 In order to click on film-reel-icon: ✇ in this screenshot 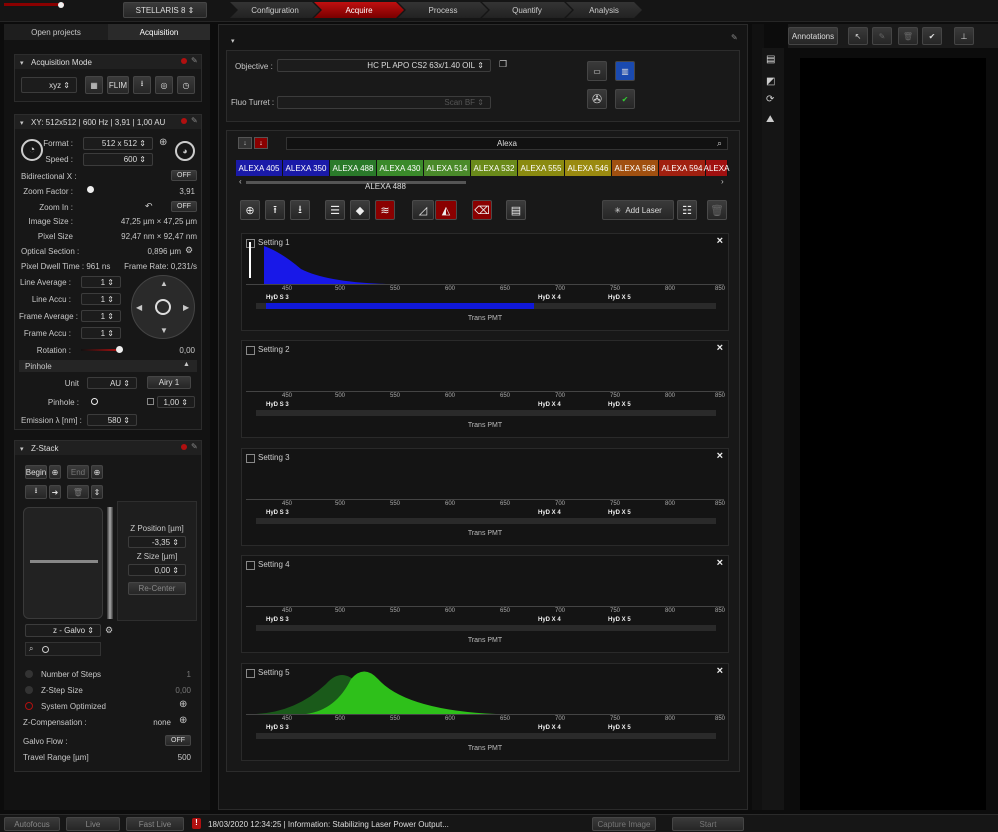, I will do `click(597, 99)`.